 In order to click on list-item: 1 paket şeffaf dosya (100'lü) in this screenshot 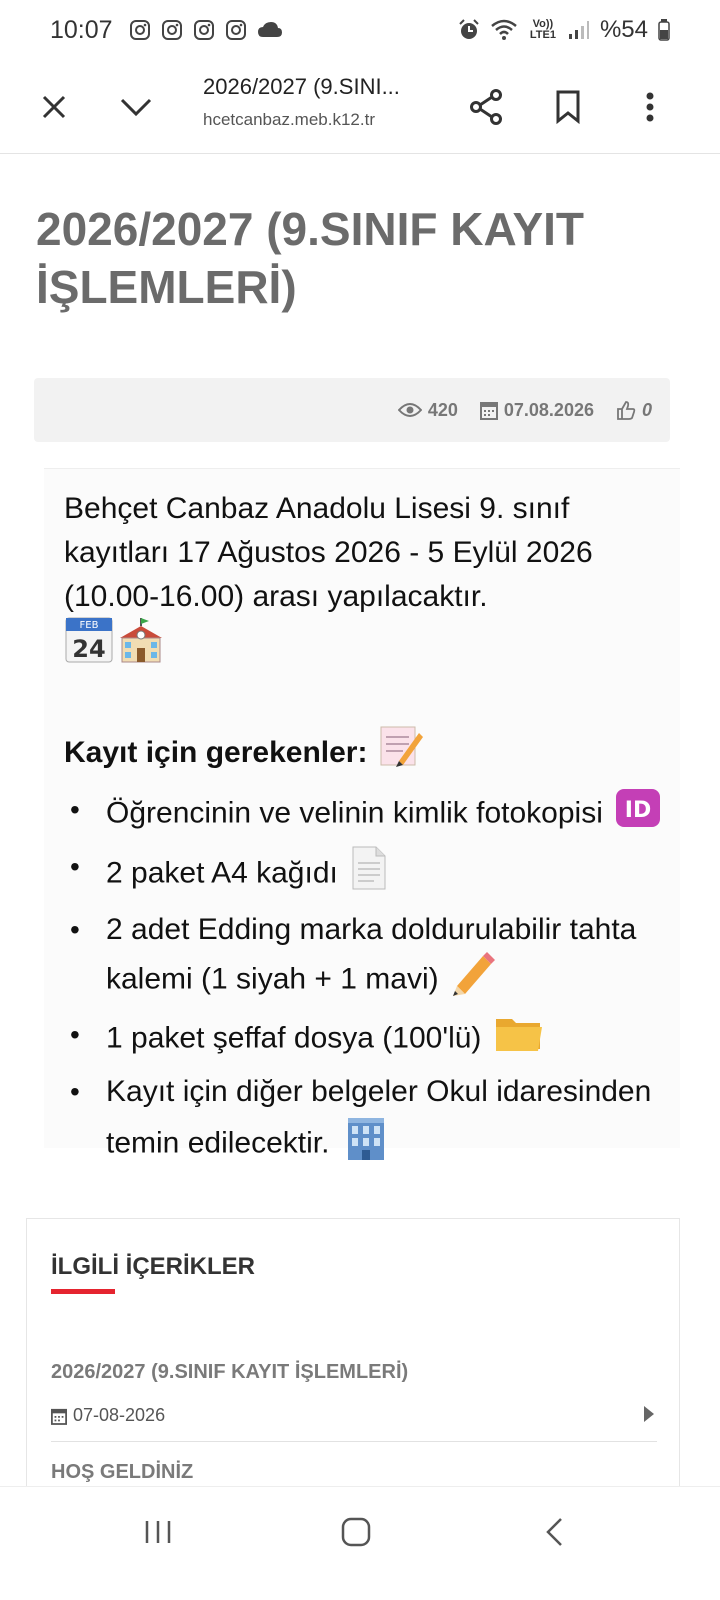, I will do `click(364, 1039)`.